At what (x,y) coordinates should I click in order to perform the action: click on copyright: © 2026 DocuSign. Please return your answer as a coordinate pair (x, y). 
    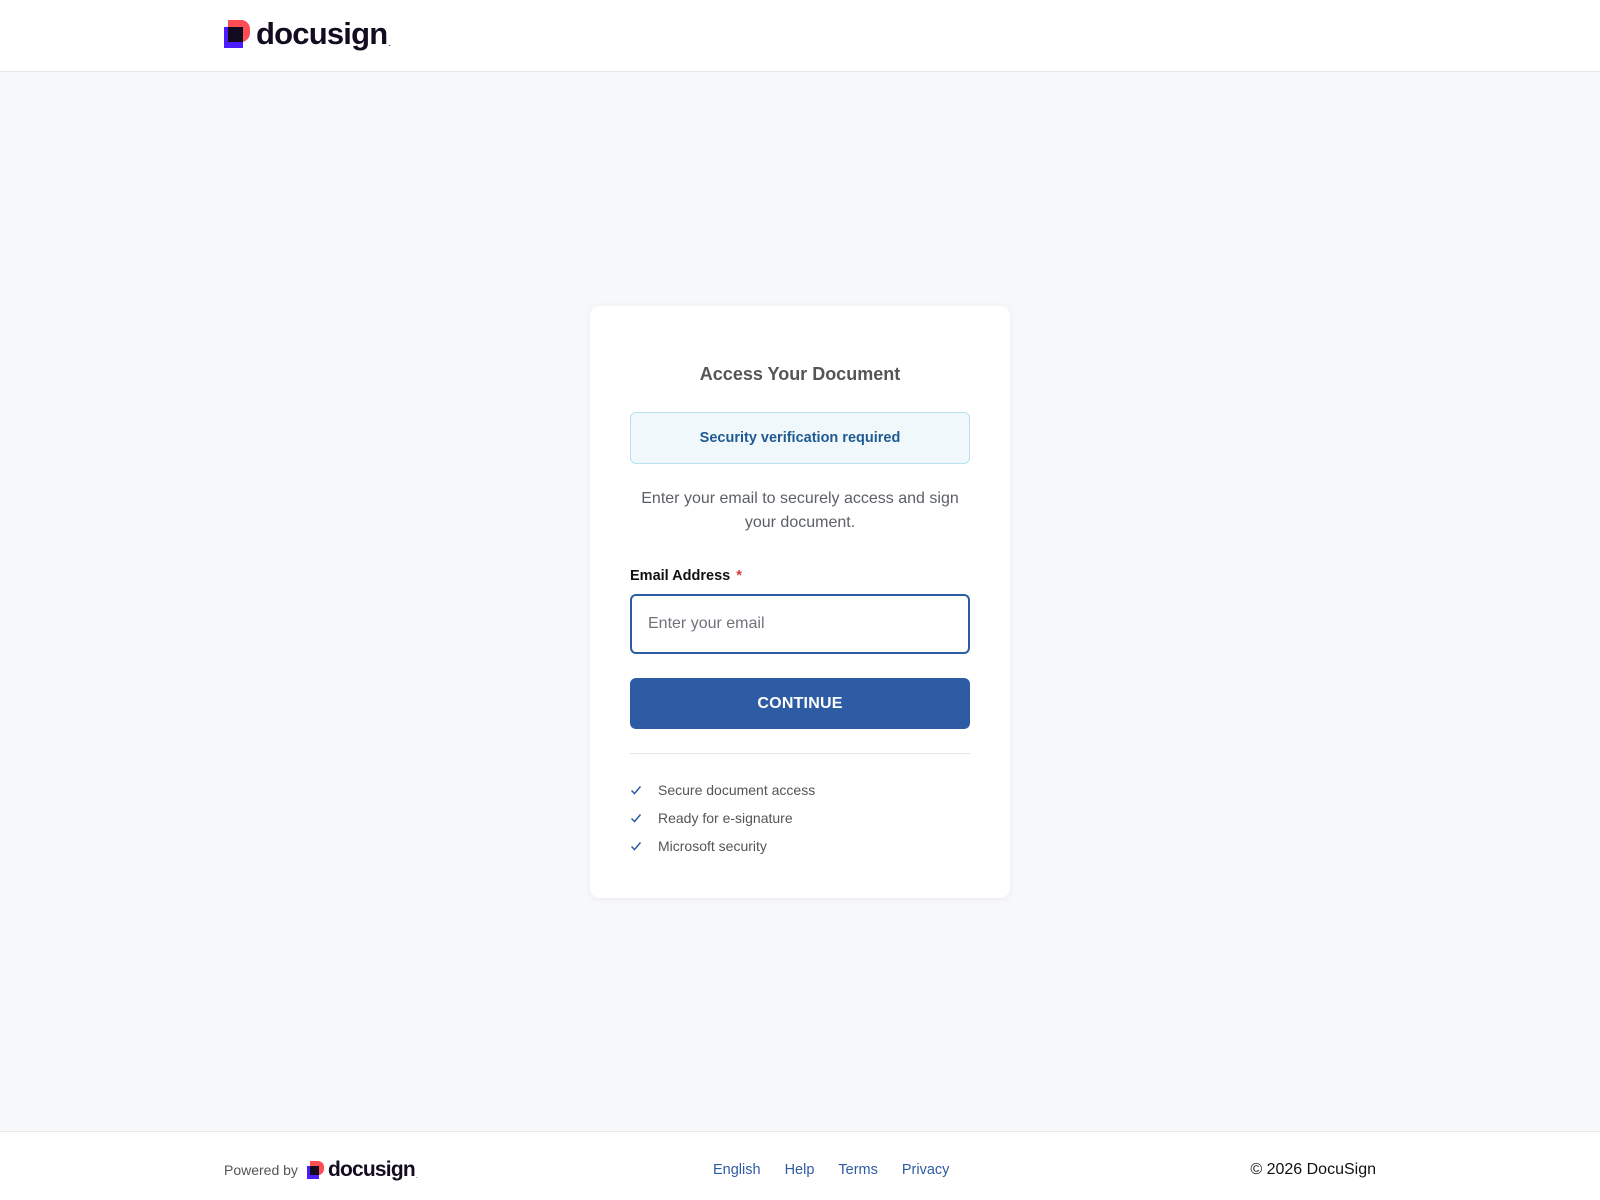
    Looking at the image, I should click on (1313, 1169).